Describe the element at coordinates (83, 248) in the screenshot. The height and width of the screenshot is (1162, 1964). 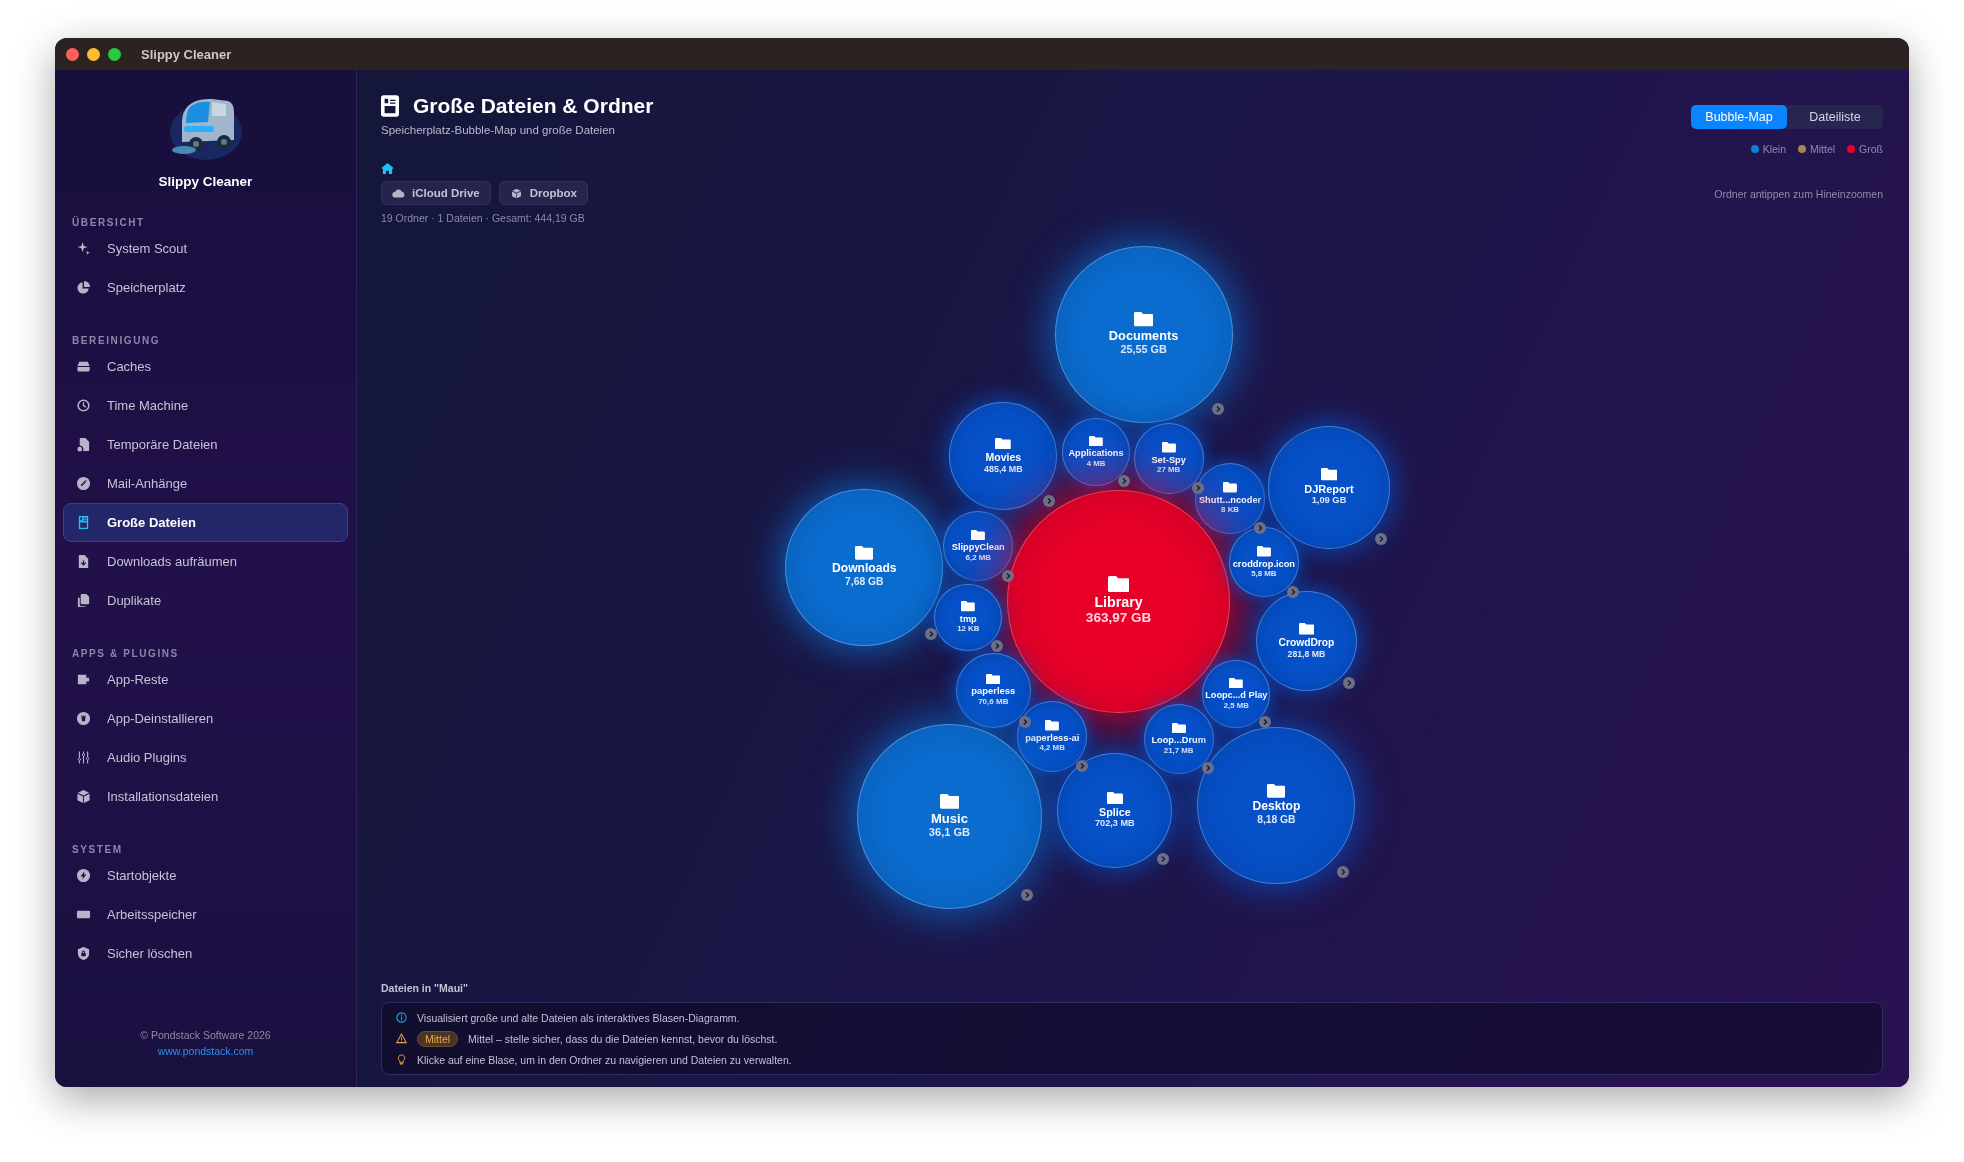
I see `sparkle-icon` at that location.